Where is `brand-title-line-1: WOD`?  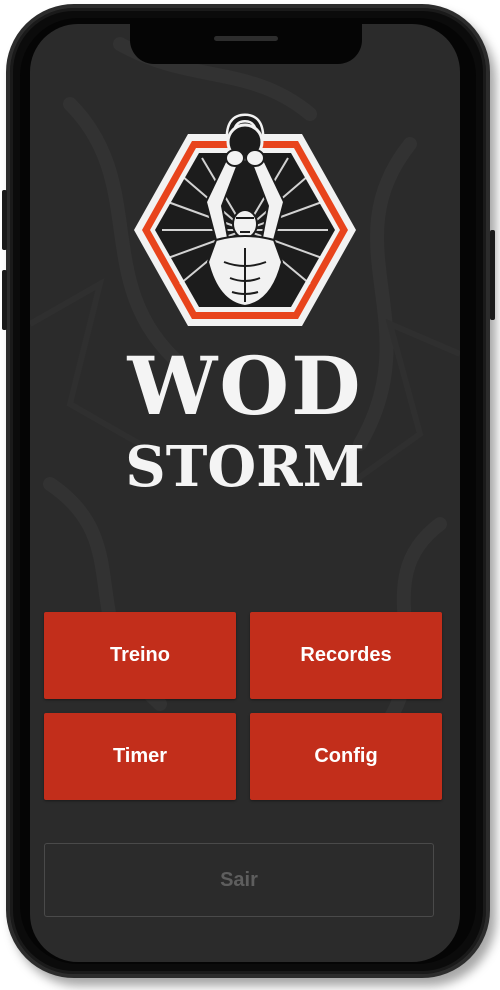
brand-title-line-1: WOD is located at coordinates (245, 386).